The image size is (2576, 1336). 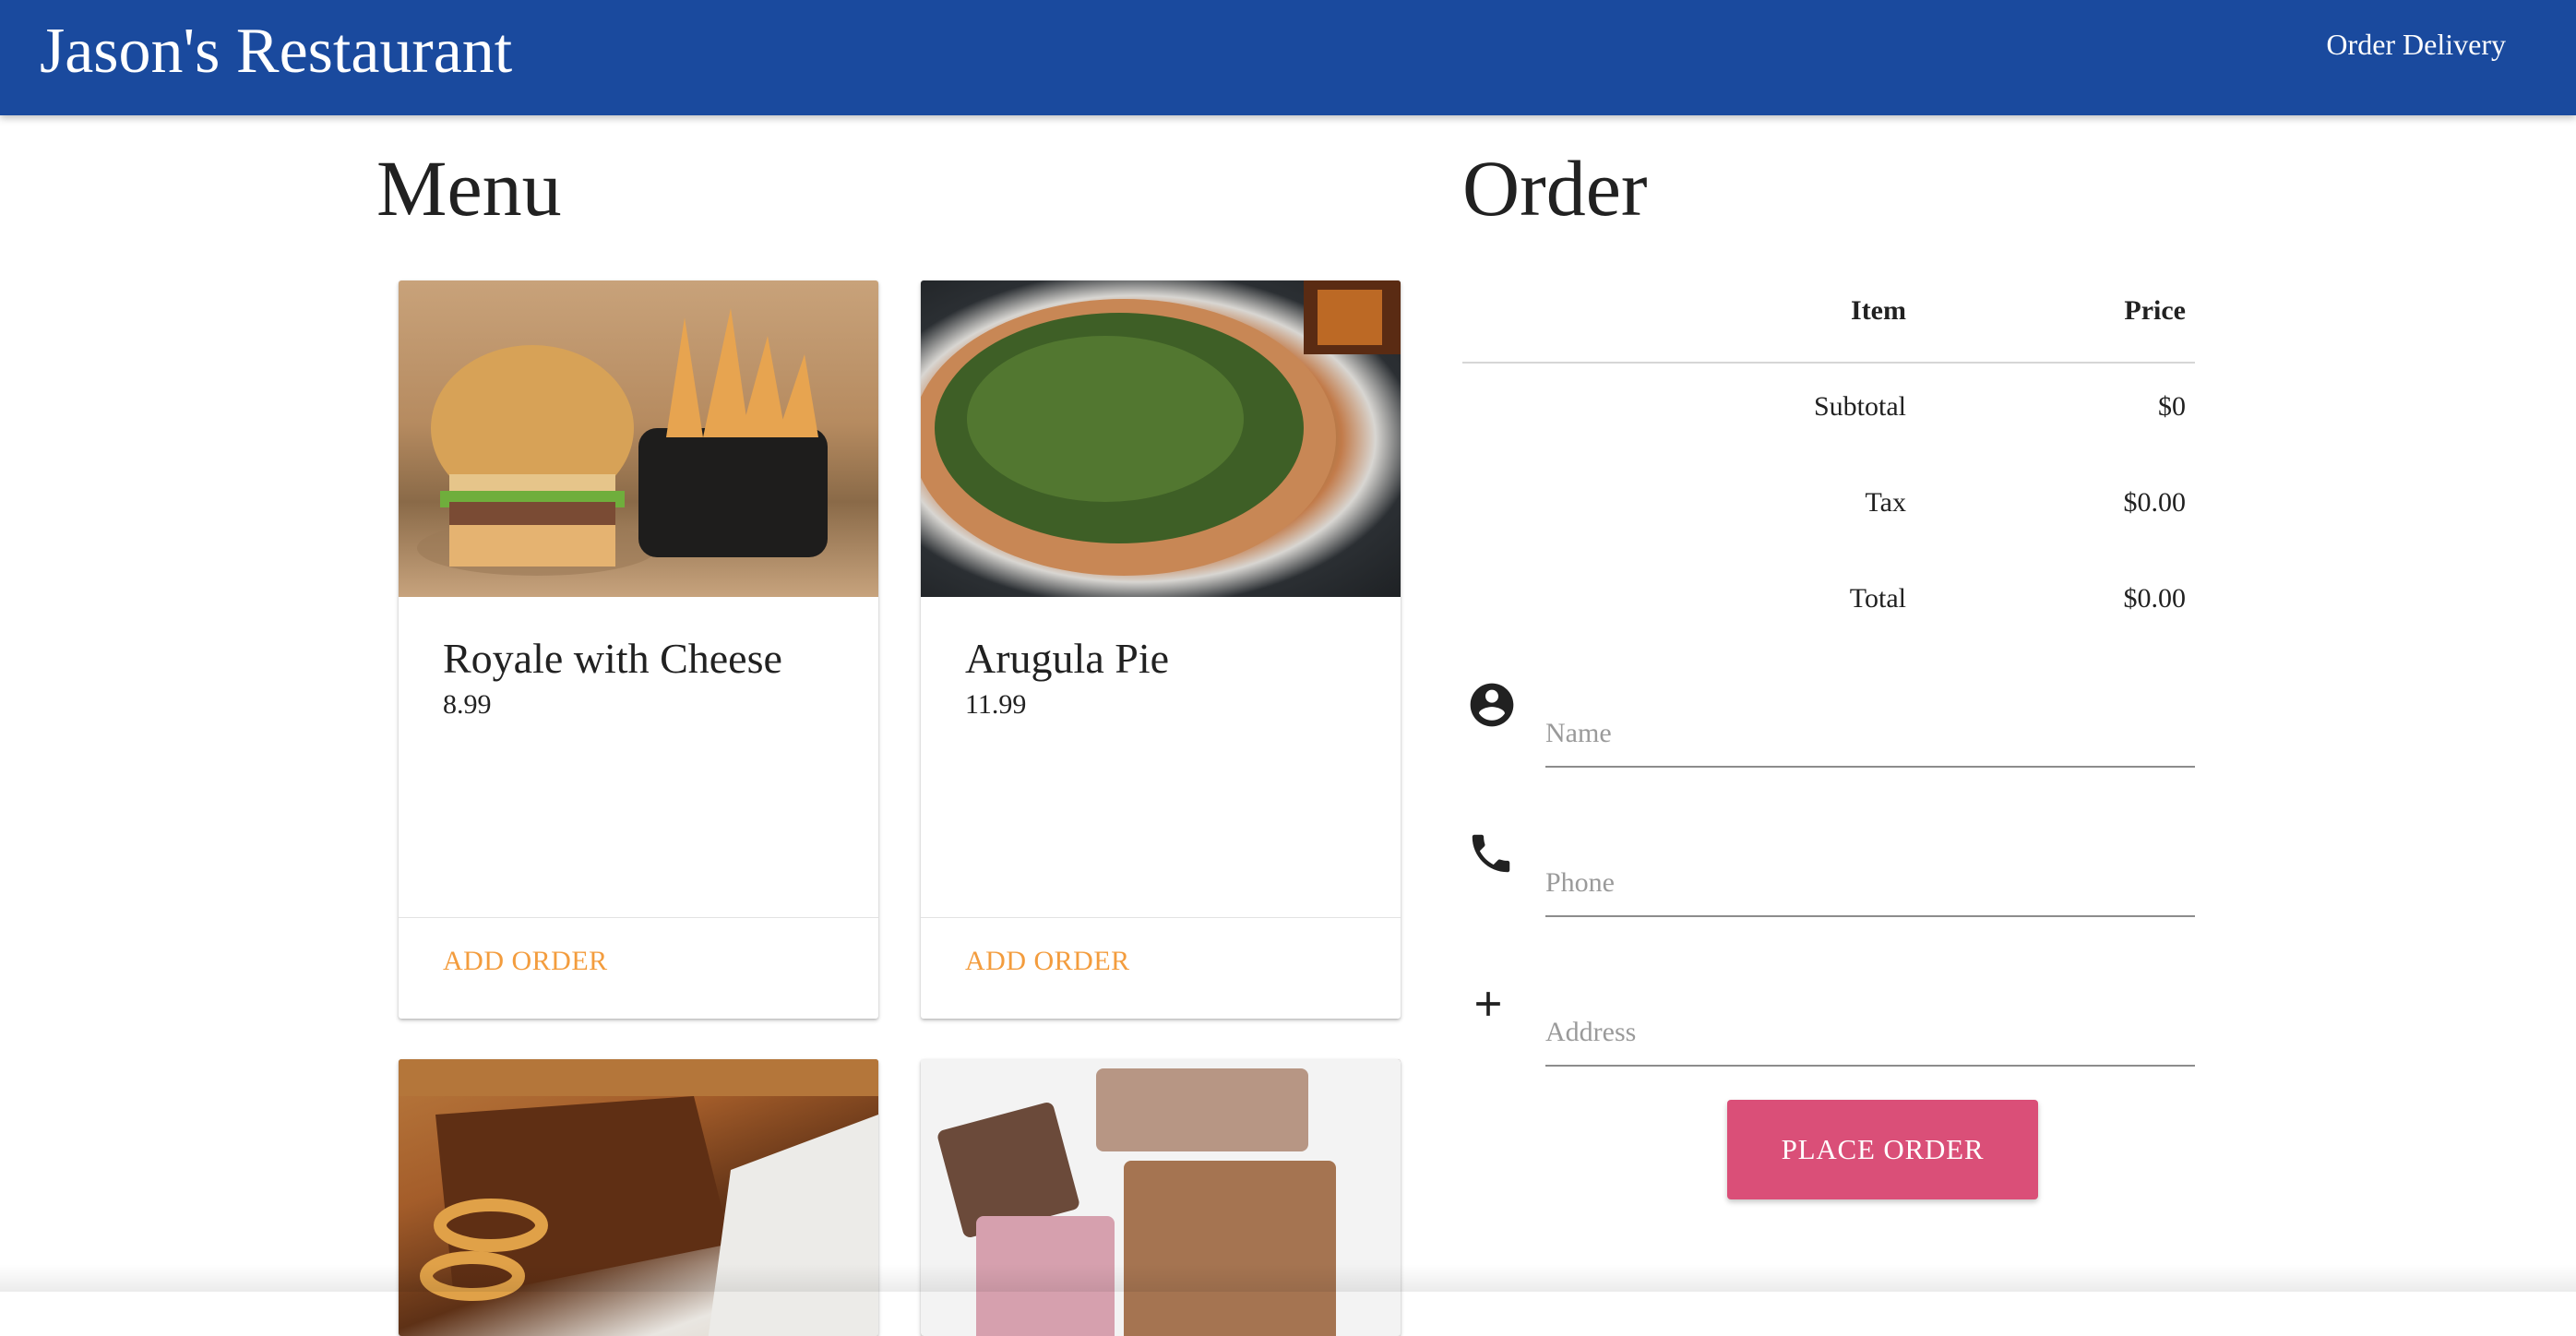 I want to click on ribs-image, so click(x=638, y=1197).